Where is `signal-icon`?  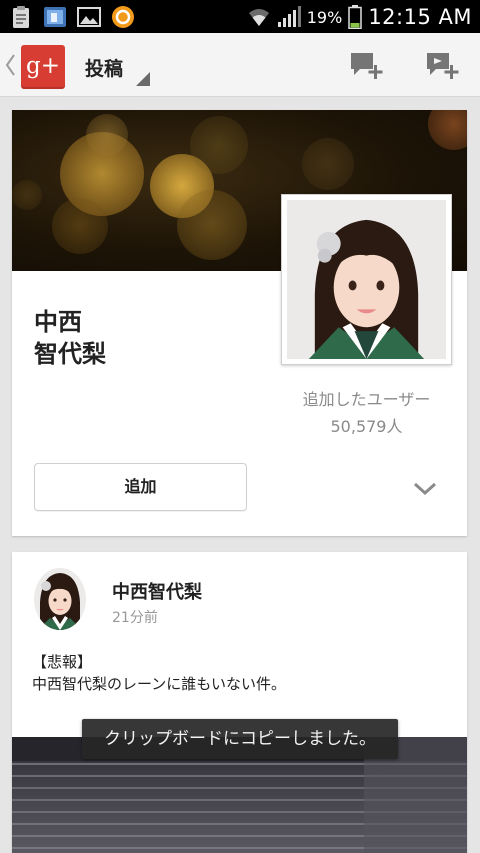
signal-icon is located at coordinates (289, 16).